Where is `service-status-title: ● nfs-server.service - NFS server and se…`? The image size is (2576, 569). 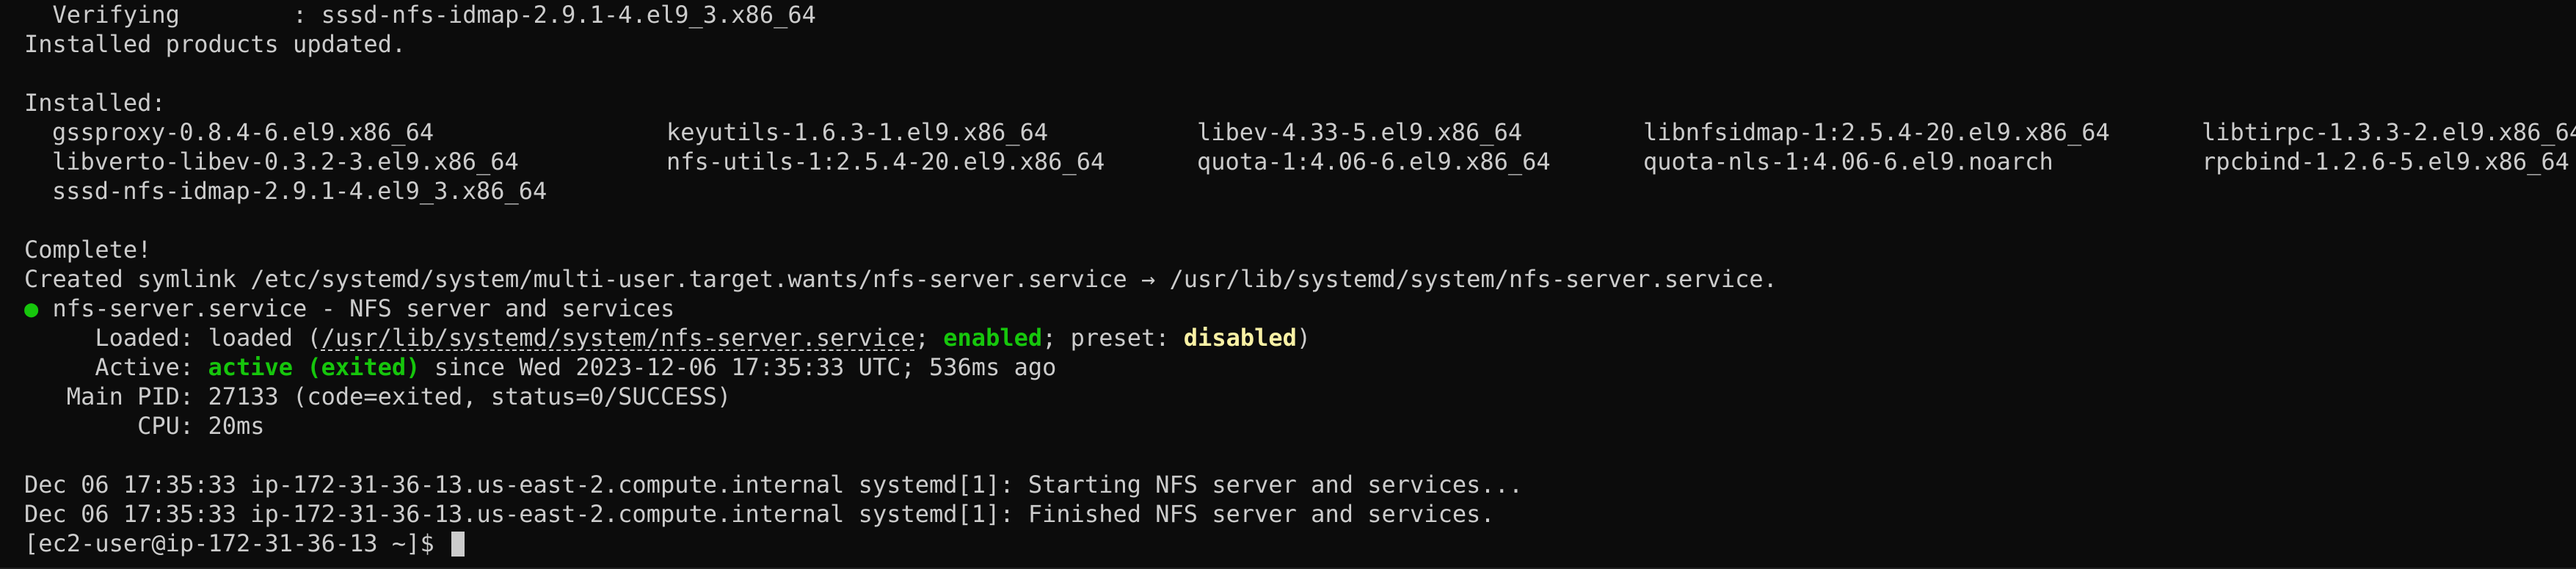
service-status-title: ● nfs-server.service - NFS server and se… is located at coordinates (1300, 308).